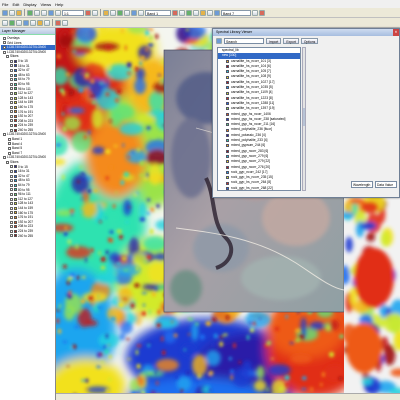  What do you see at coordinates (58, 12) in the screenshot?
I see `select-icon` at bounding box center [58, 12].